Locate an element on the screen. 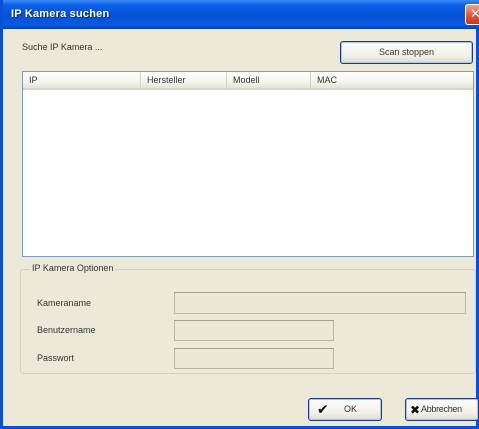  camera-list-header: IP Hersteller Modell MAC is located at coordinates (248, 81).